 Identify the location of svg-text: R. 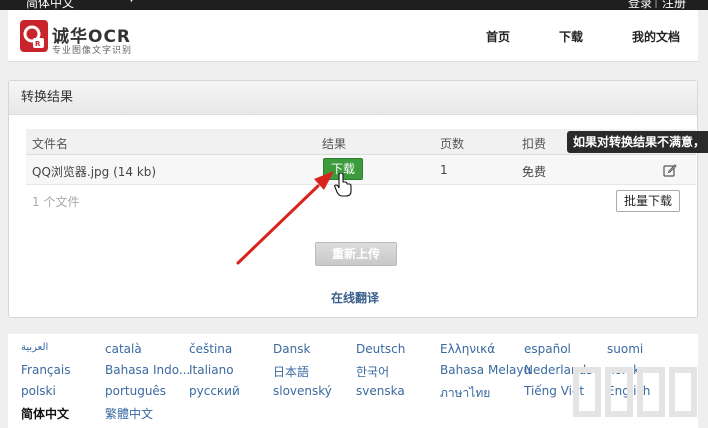
(38, 44).